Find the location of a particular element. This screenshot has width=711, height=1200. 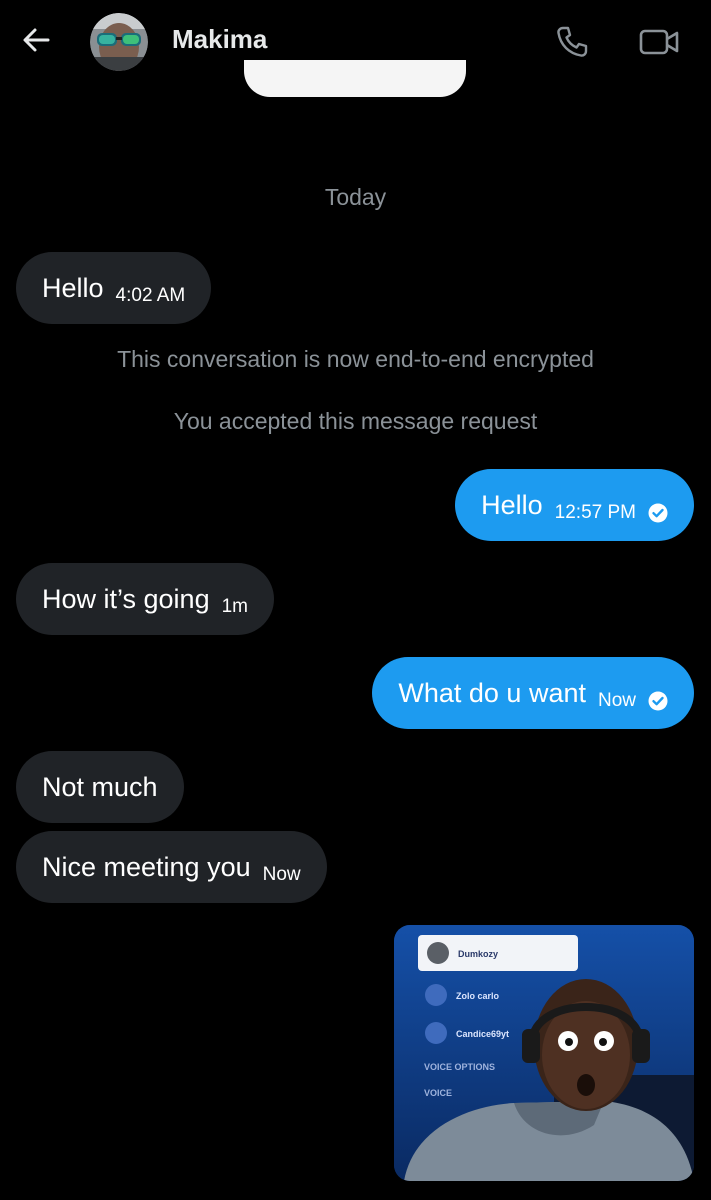

message-bubble-outgoing: Hello 12:57 PM is located at coordinates (574, 505).